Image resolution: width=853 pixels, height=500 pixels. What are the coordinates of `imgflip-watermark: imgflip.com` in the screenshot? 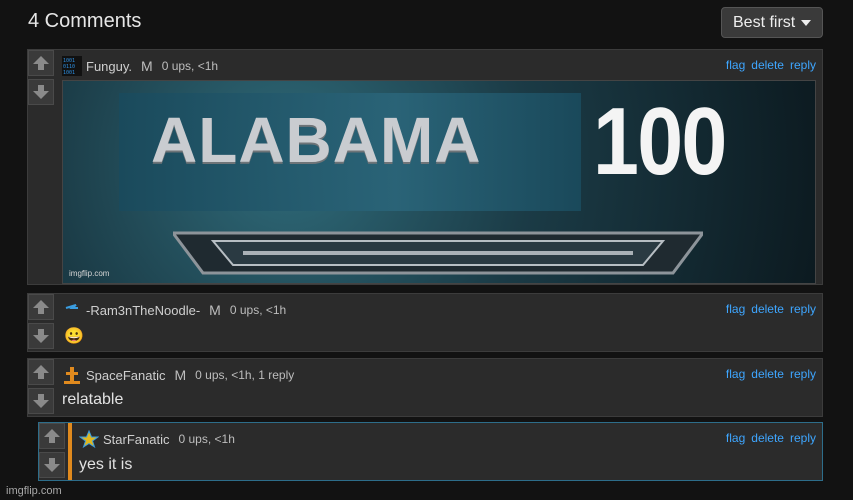 It's located at (34, 491).